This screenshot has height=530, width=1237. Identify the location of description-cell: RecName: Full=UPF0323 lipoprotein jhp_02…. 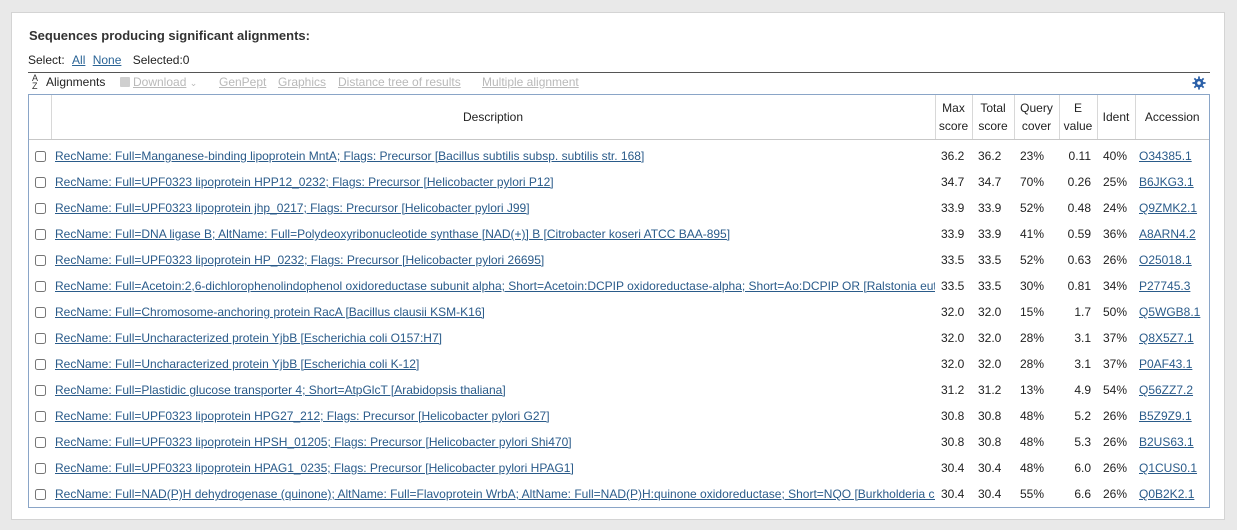
(493, 208).